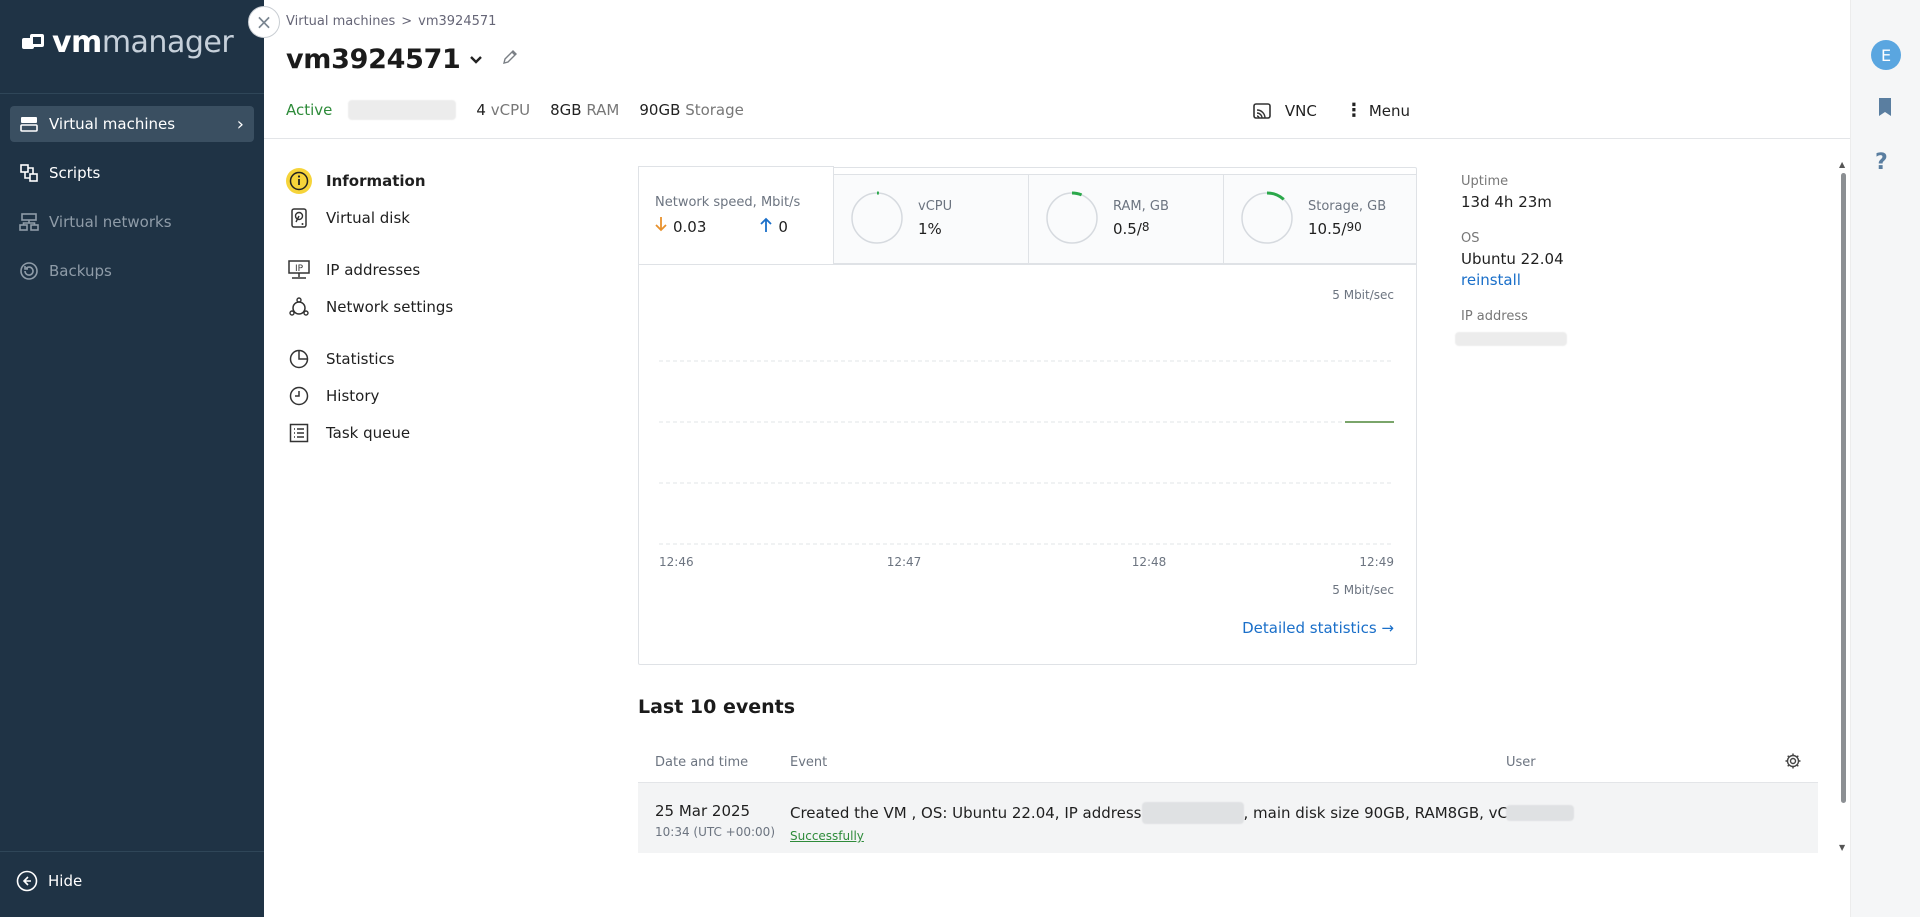 This screenshot has height=917, width=1920. Describe the element at coordinates (27, 881) in the screenshot. I see `collapse-icon` at that location.